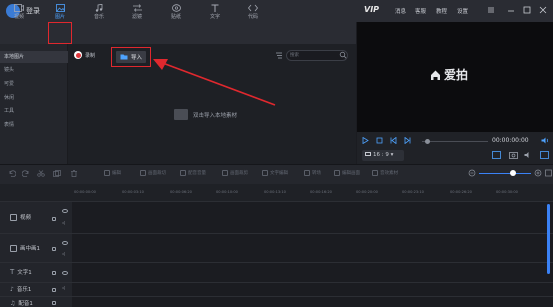 This screenshot has width=553, height=307. What do you see at coordinates (496, 155) in the screenshot?
I see `snapshot-icon` at bounding box center [496, 155].